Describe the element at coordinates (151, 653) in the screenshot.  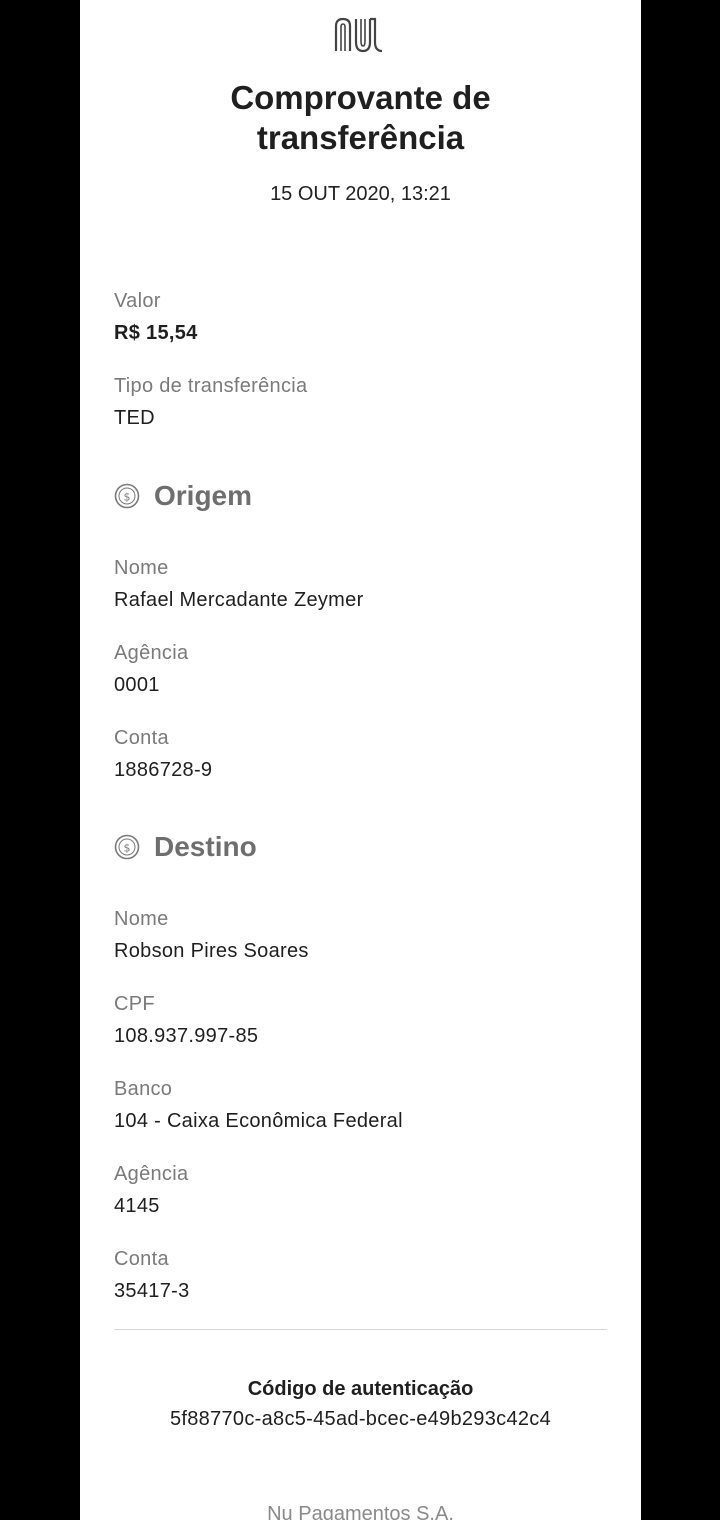
I see `origem-agencia-label: Agência` at that location.